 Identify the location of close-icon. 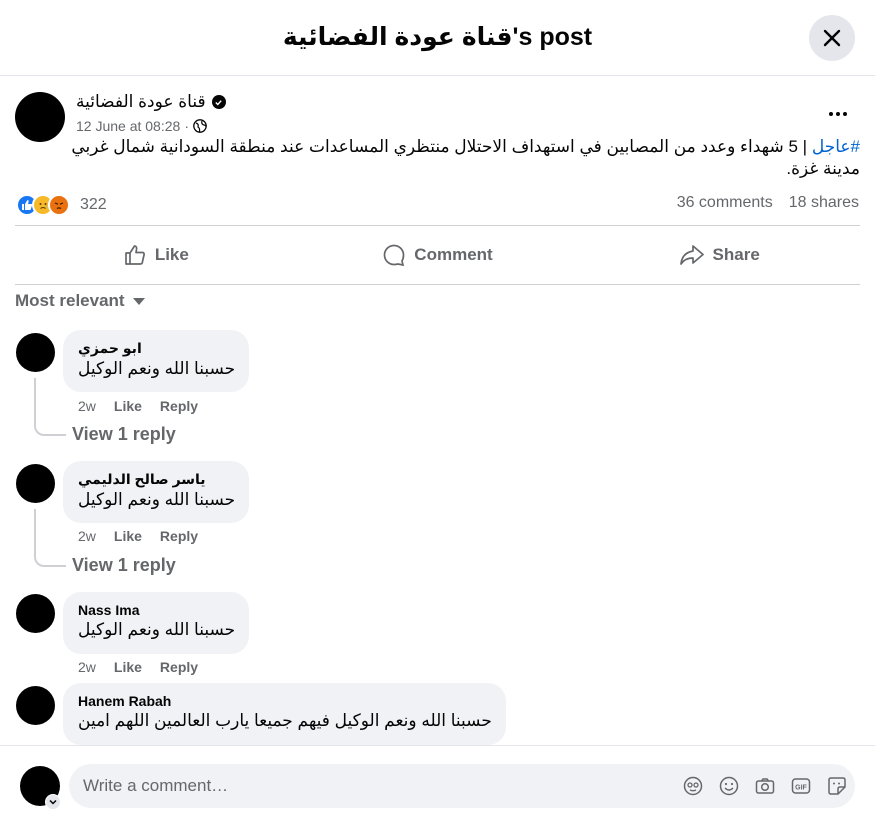
(832, 38).